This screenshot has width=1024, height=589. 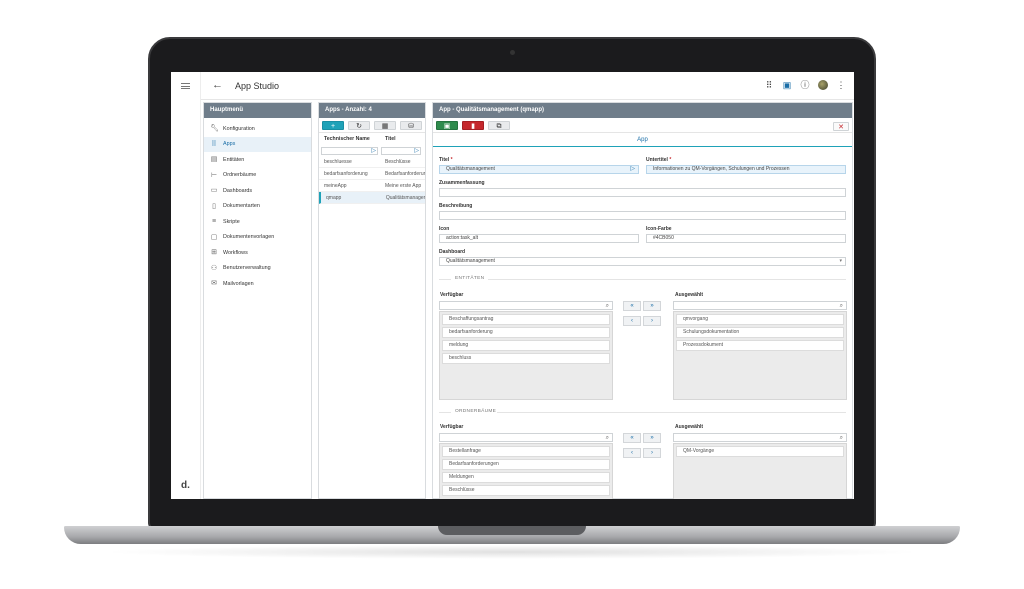 What do you see at coordinates (760, 437) in the screenshot?
I see `ord-selected-search: ⌕` at bounding box center [760, 437].